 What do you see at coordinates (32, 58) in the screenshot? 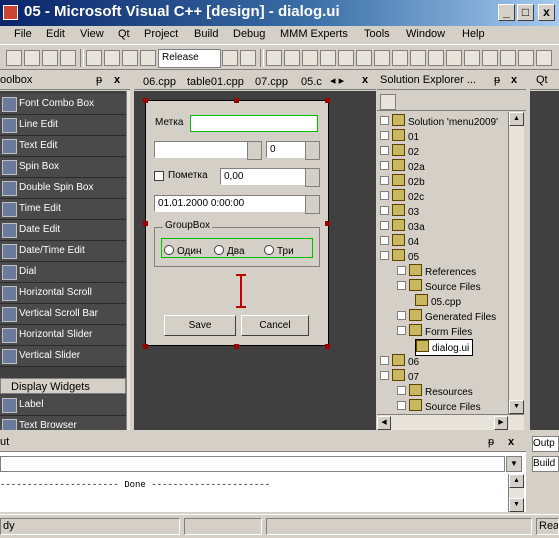
I see `open-file-icon` at bounding box center [32, 58].